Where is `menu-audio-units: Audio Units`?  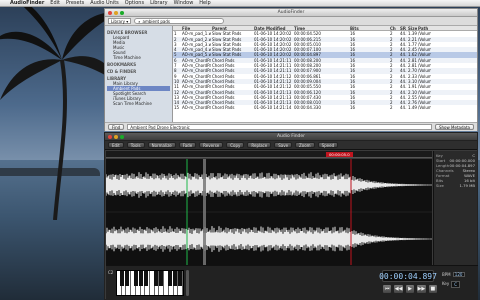
menu-audio-units: Audio Units is located at coordinates (104, 3).